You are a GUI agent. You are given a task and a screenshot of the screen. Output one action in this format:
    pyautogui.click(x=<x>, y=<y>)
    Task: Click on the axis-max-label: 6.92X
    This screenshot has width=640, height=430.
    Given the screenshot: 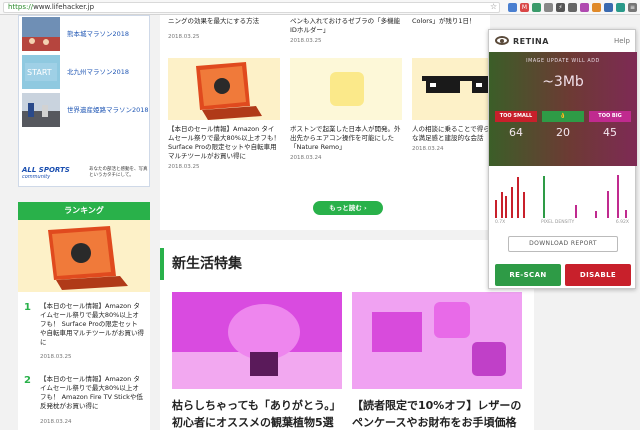 What is the action you would take?
    pyautogui.click(x=622, y=222)
    